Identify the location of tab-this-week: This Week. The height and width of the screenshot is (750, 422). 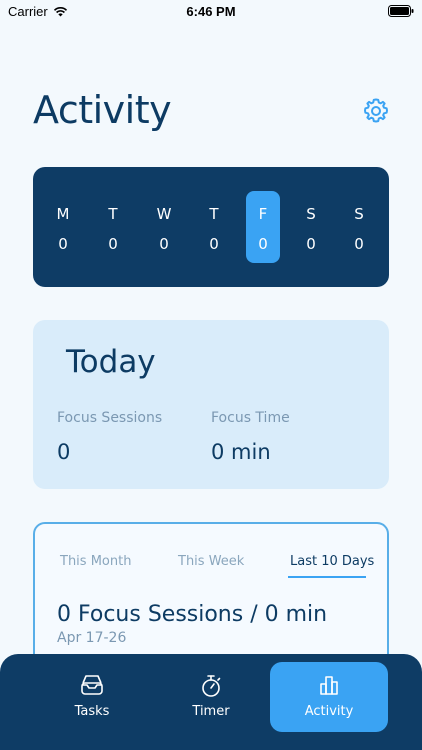
(211, 561).